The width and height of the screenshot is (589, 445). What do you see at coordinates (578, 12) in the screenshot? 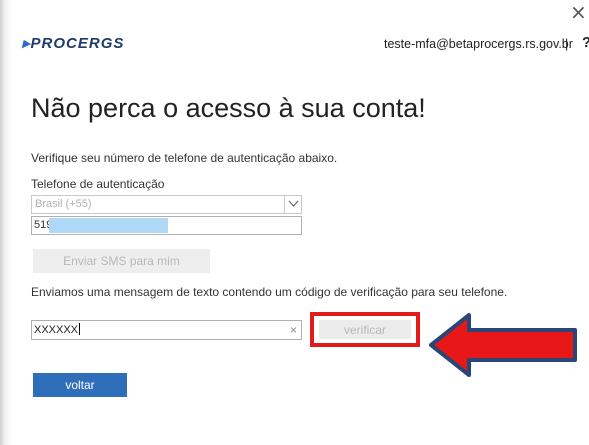
I see `close-icon: ×` at bounding box center [578, 12].